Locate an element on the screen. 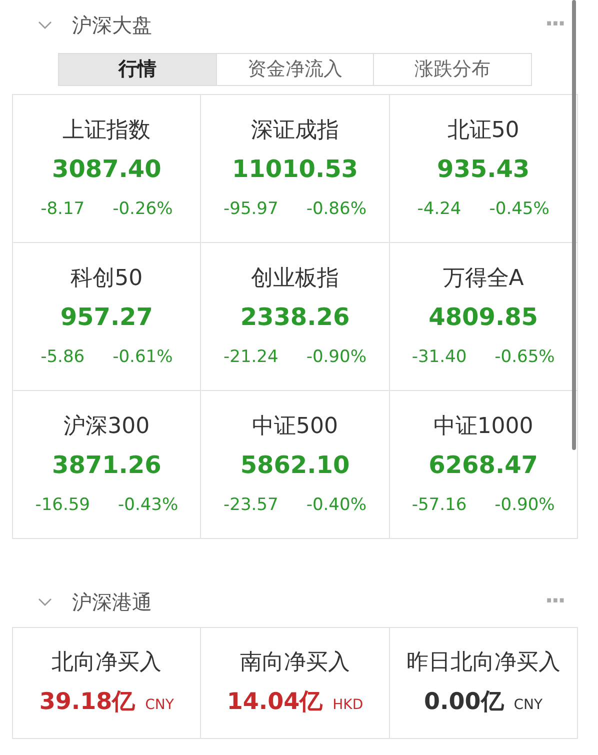 This screenshot has height=755, width=598. flow-tile: 昨日北向净买入 0.00亿 CNY is located at coordinates (484, 683).